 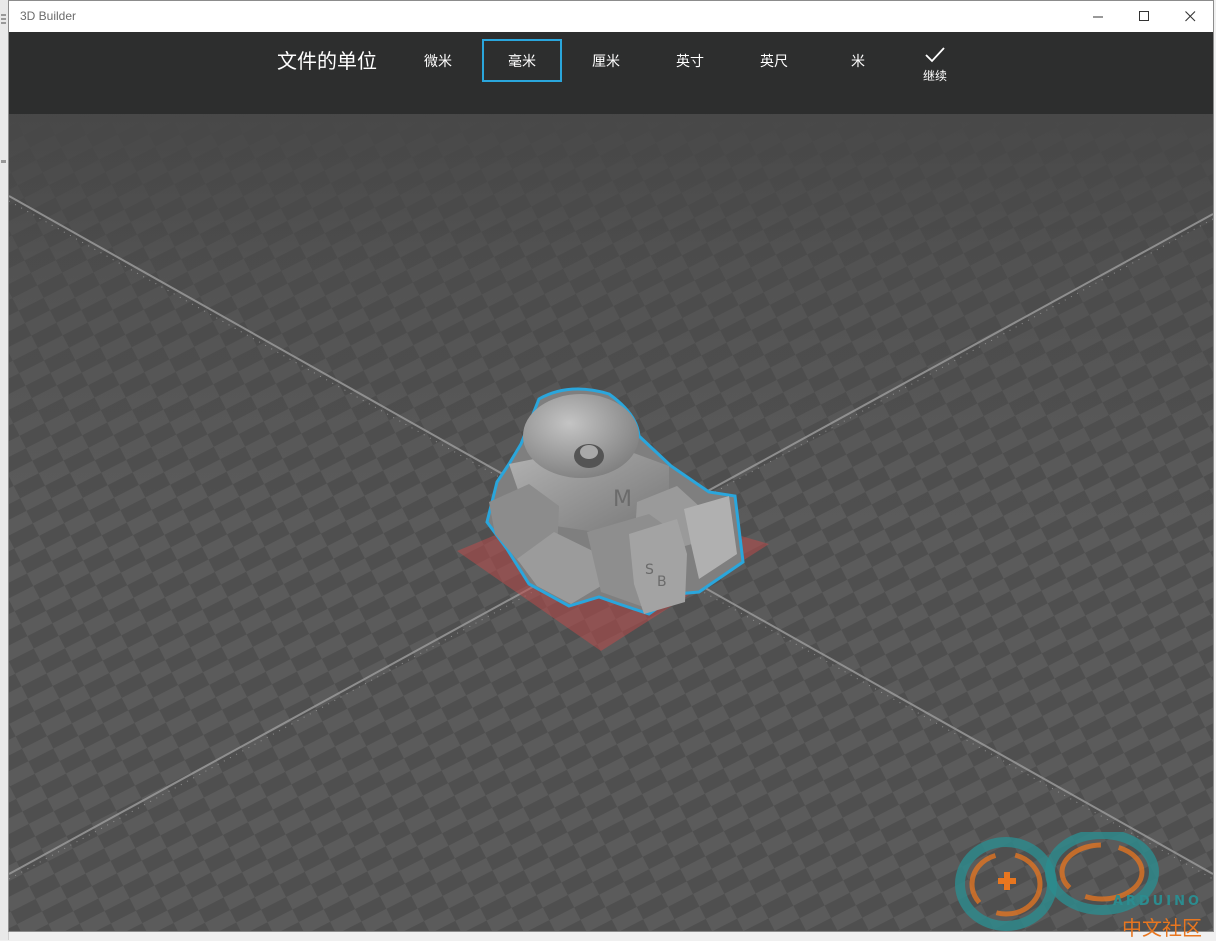 I want to click on units-toolbar: 文件的单位 微米 毫米 厘米 英寸 英尺 米 继续, so click(x=611, y=73).